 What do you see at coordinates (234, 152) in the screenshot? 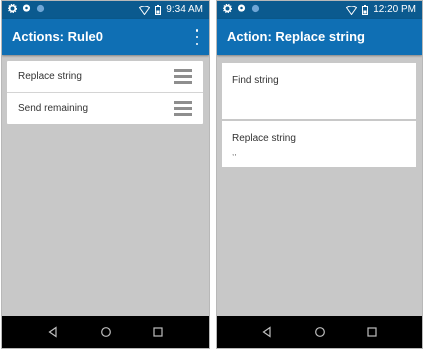
I see `field-value: ,,` at bounding box center [234, 152].